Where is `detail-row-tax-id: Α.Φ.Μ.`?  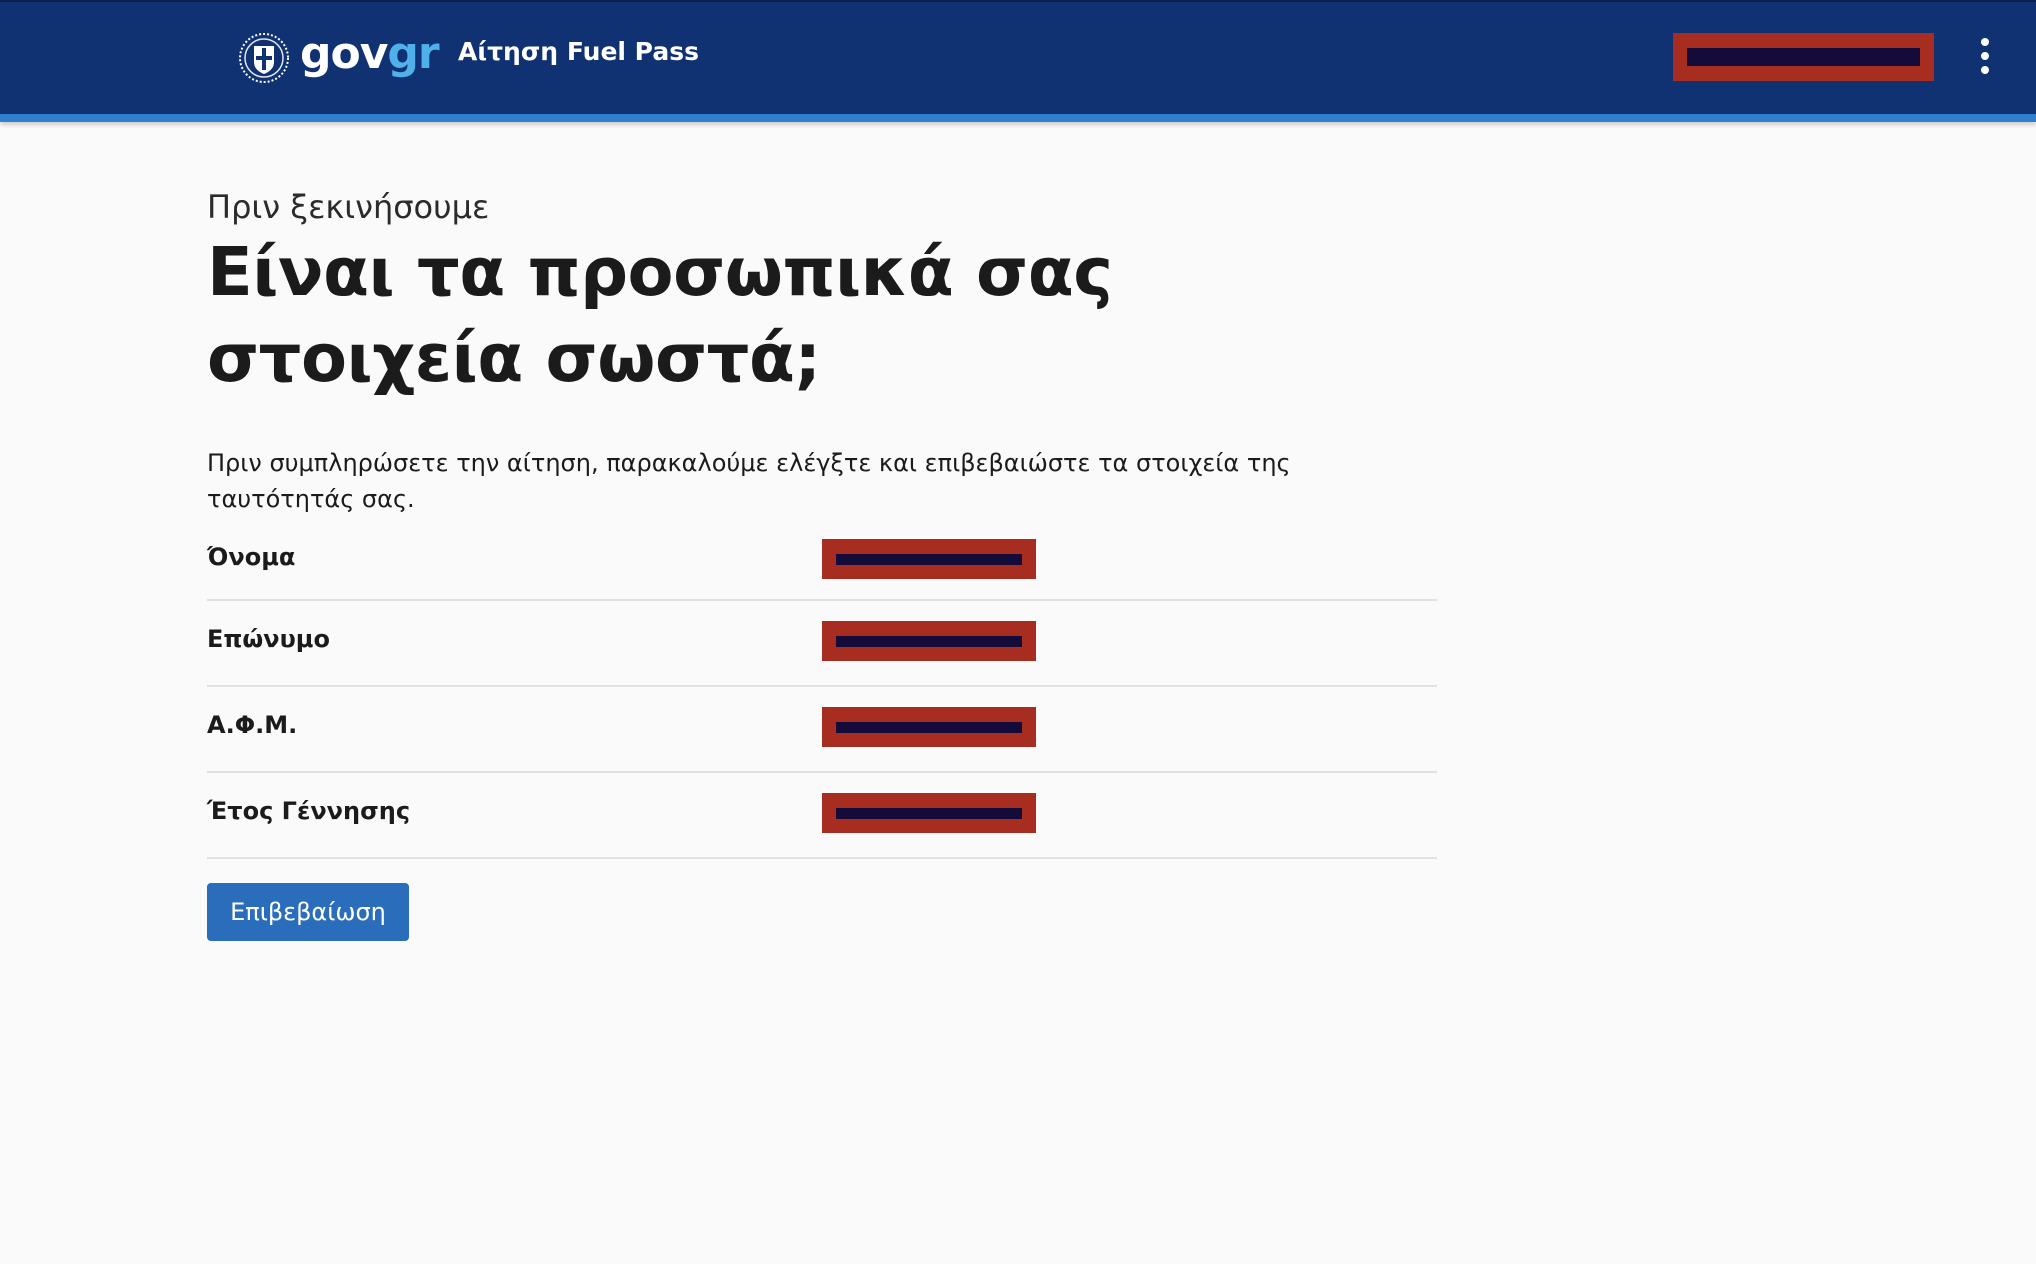 detail-row-tax-id: Α.Φ.Μ. is located at coordinates (822, 730).